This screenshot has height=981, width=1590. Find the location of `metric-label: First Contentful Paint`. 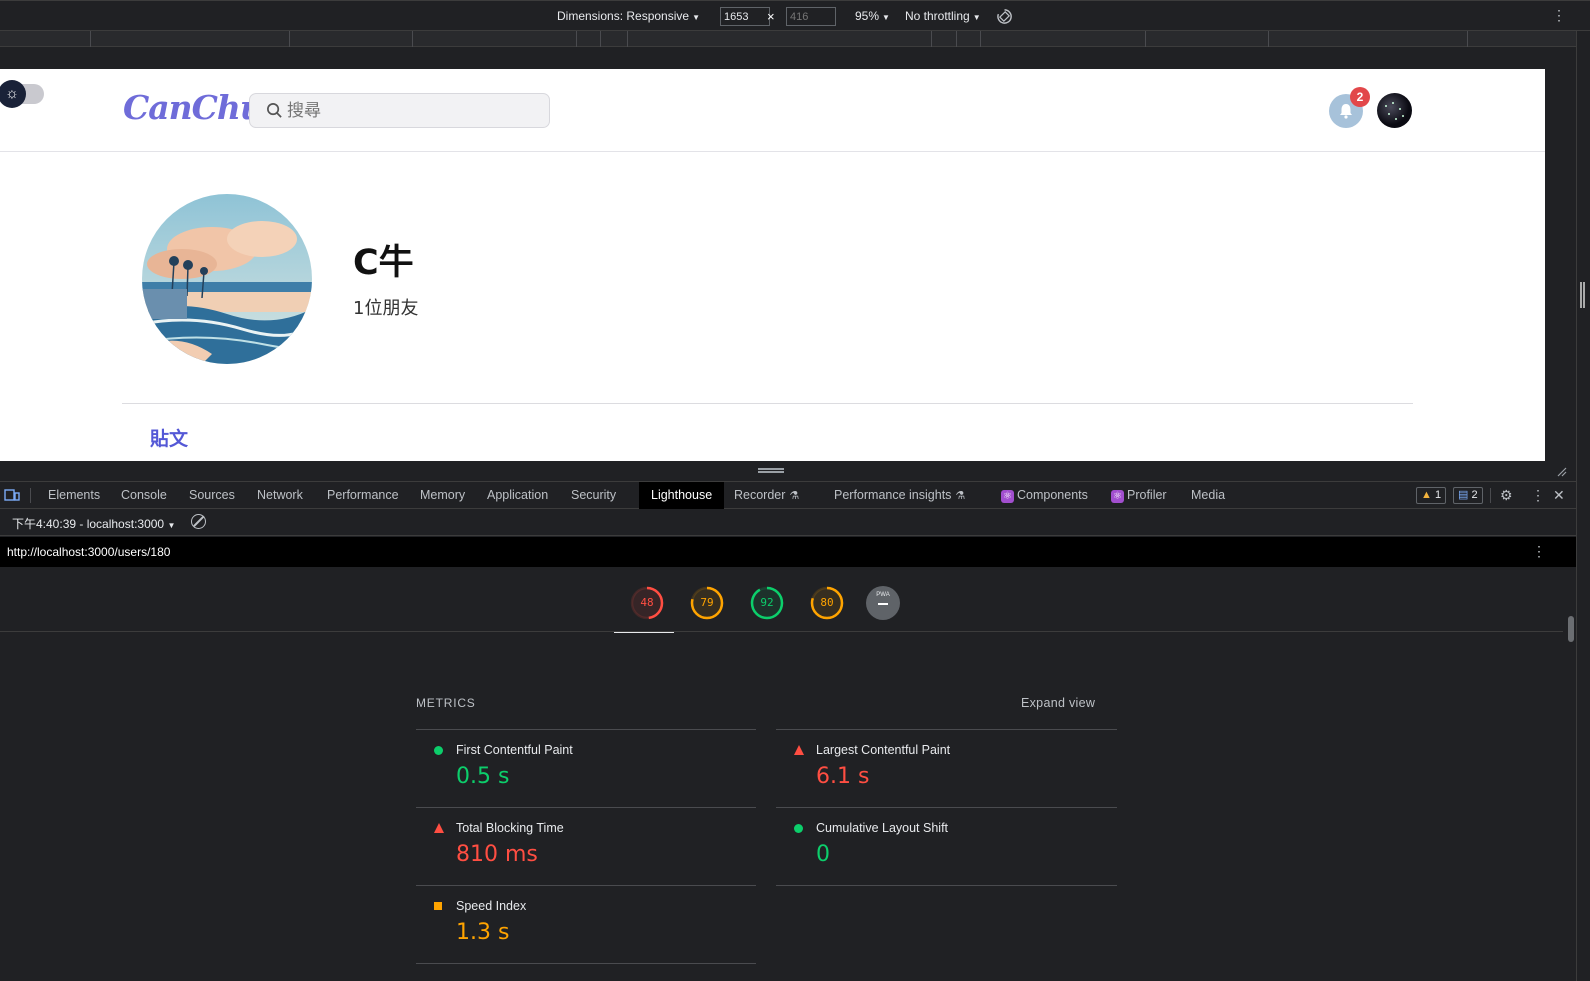

metric-label: First Contentful Paint is located at coordinates (514, 750).